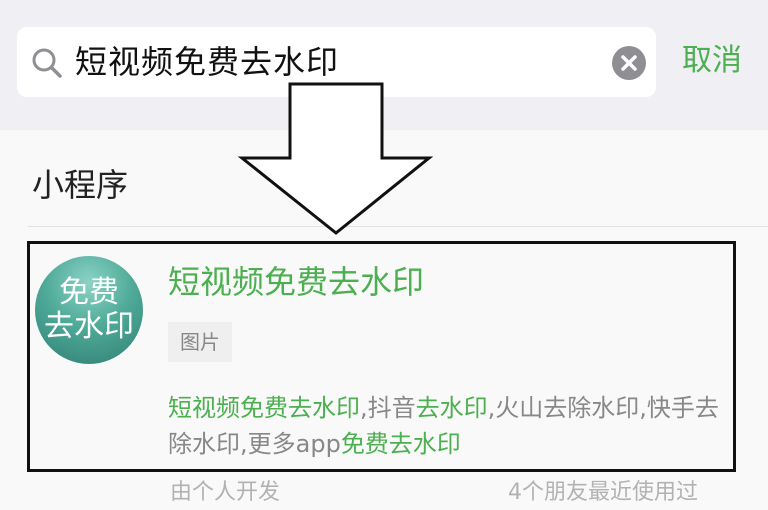 This screenshot has height=510, width=768. I want to click on description-segment: ,抖音, so click(388, 408).